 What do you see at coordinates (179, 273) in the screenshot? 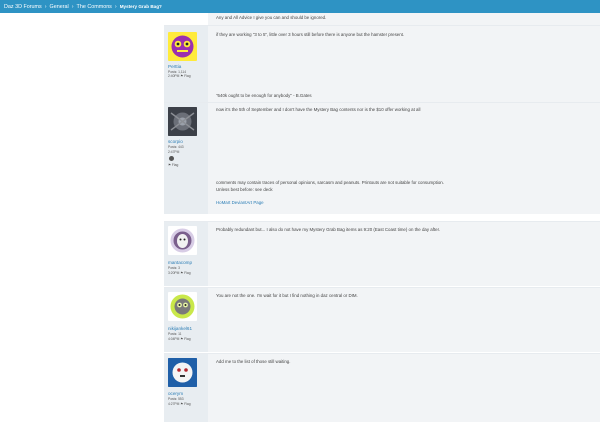
I see `post-time-flag: 3:20PM ⚑ Flag` at bounding box center [179, 273].